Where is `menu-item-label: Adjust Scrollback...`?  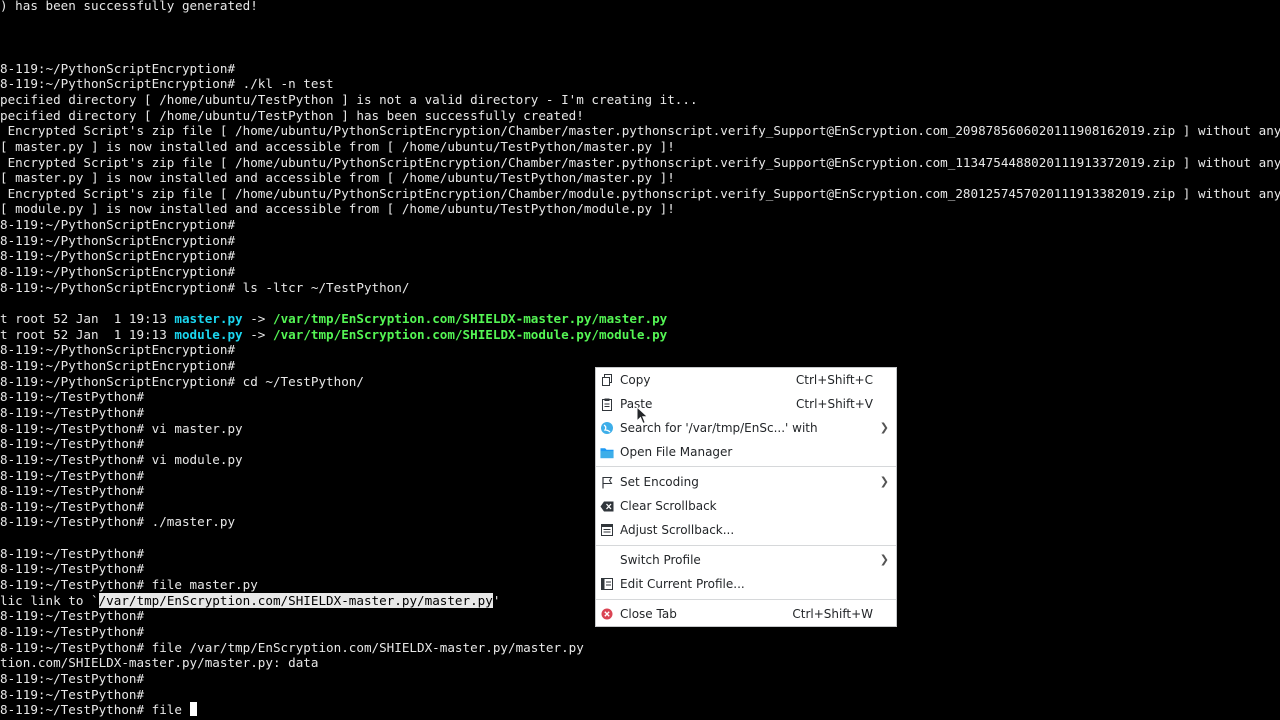 menu-item-label: Adjust Scrollback... is located at coordinates (677, 530).